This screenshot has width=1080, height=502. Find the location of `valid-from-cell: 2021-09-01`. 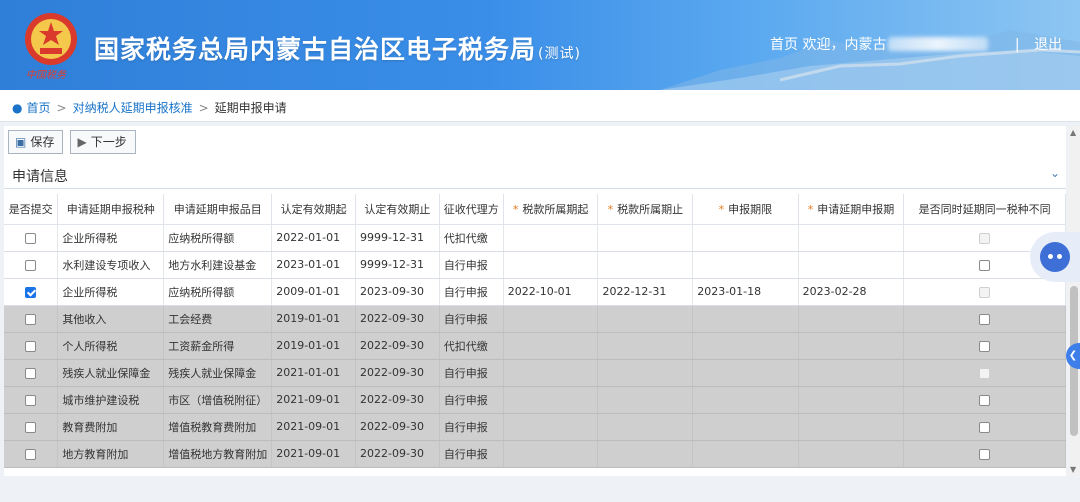

valid-from-cell: 2021-09-01 is located at coordinates (314, 427).